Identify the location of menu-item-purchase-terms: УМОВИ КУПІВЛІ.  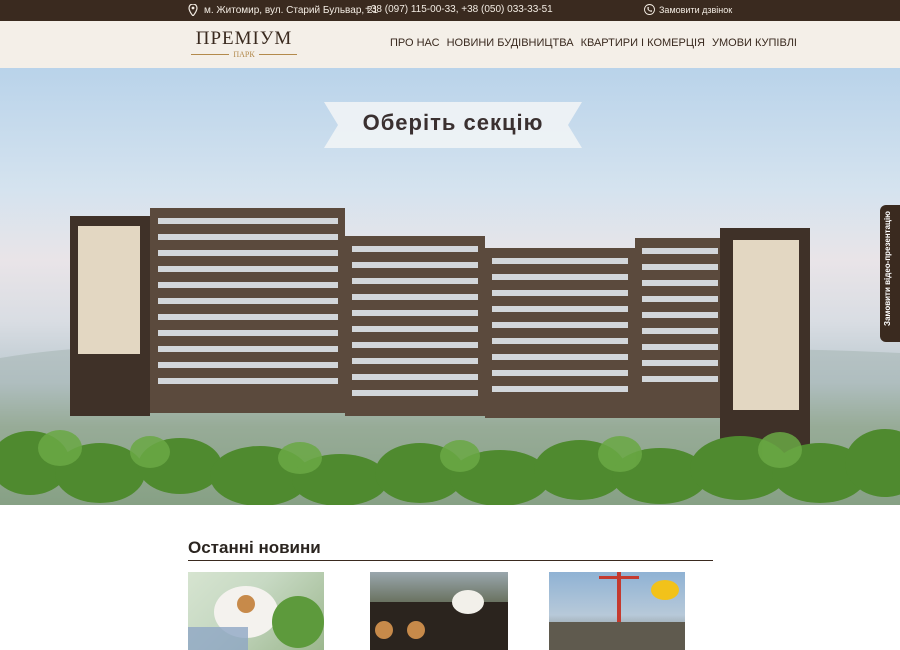
(754, 43).